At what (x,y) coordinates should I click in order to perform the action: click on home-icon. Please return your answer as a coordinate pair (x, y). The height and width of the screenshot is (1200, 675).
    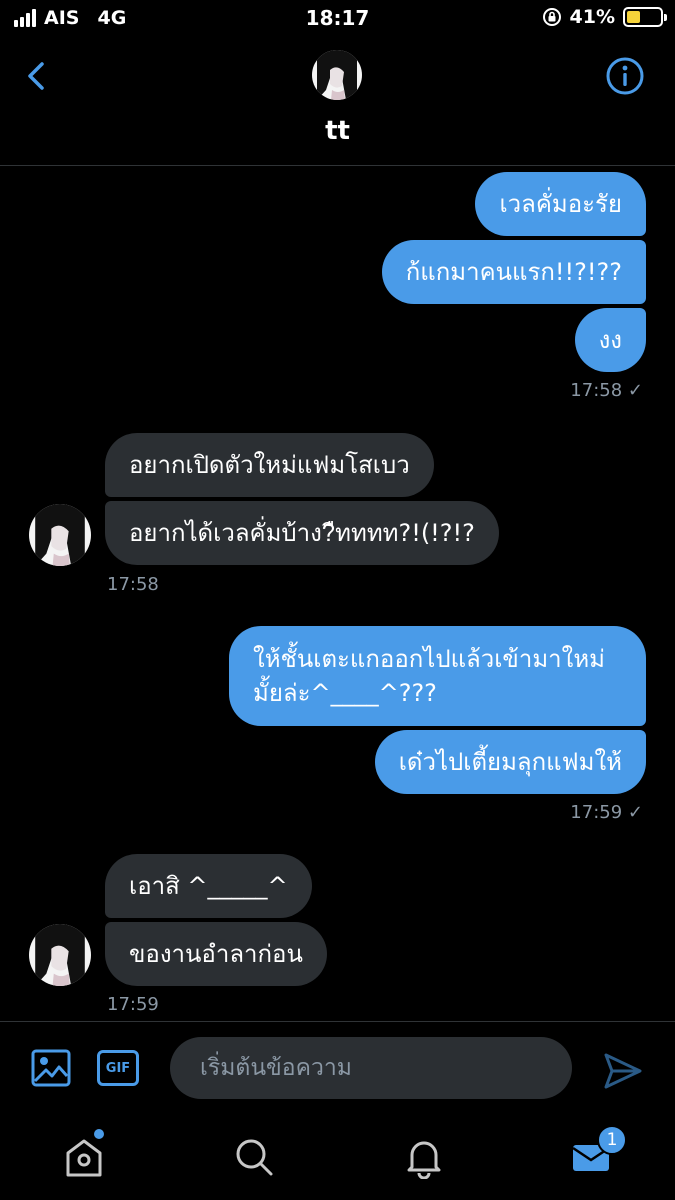
    Looking at the image, I should click on (84, 1157).